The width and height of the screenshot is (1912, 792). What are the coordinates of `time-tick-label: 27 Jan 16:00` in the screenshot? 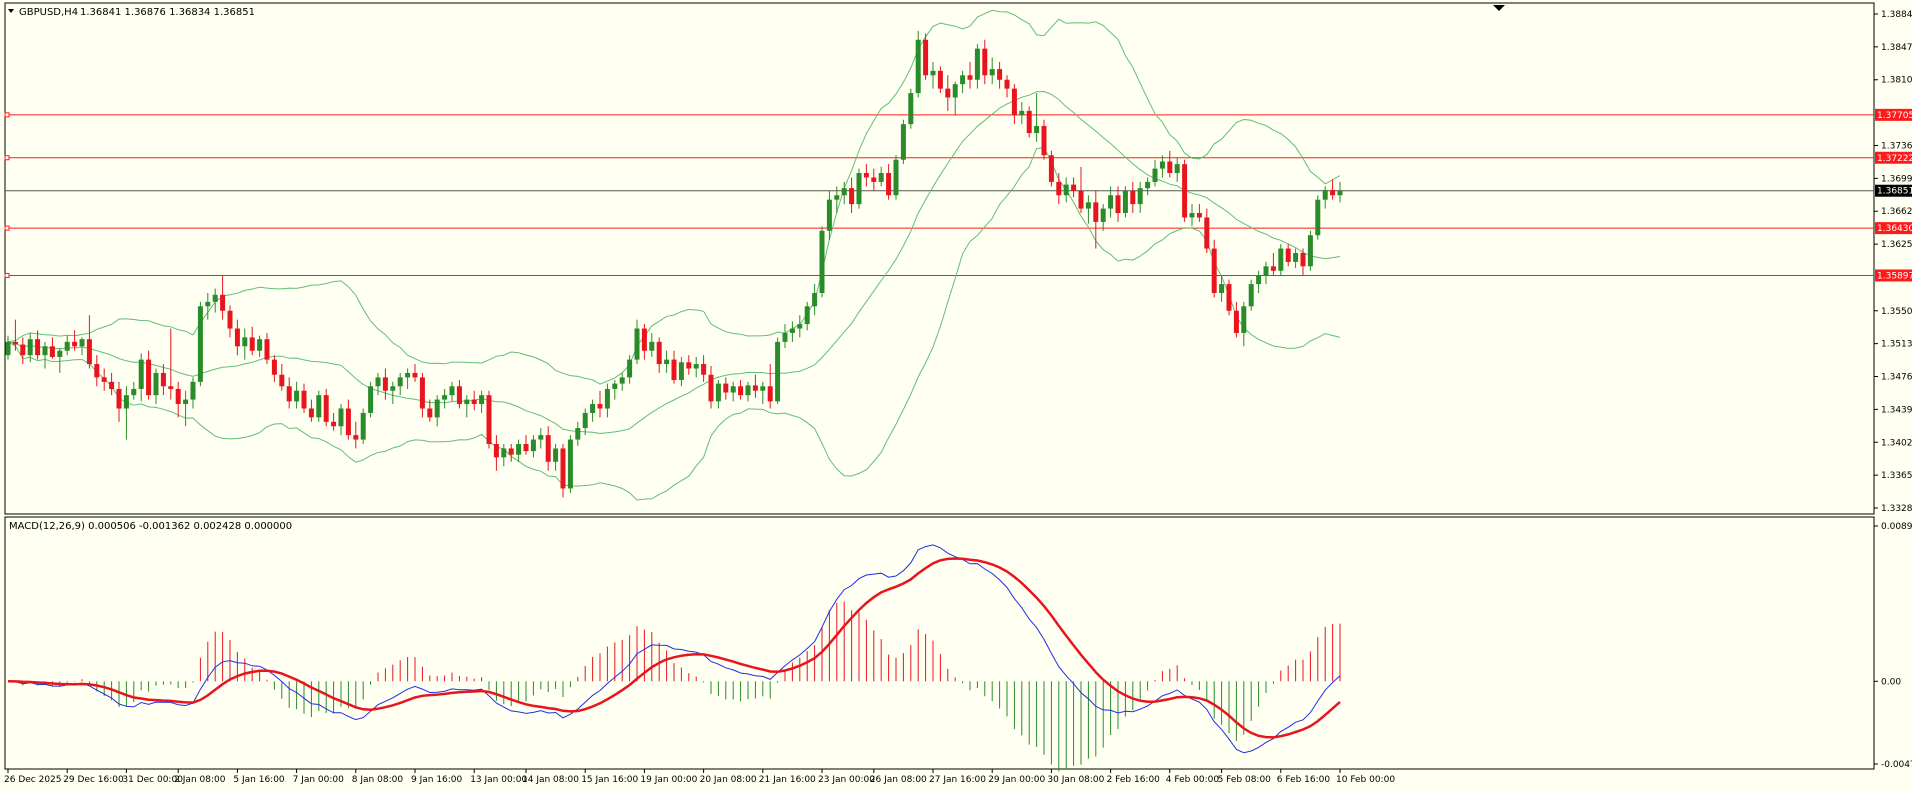 It's located at (957, 780).